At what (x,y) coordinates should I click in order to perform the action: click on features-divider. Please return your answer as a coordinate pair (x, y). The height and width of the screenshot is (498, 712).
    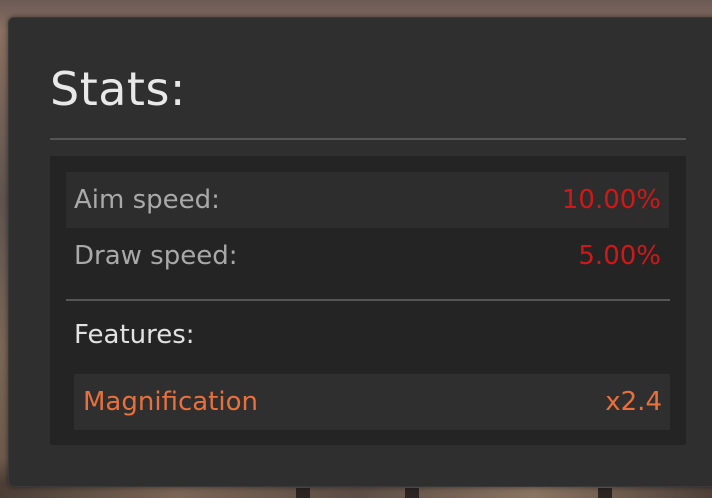
    Looking at the image, I should click on (368, 300).